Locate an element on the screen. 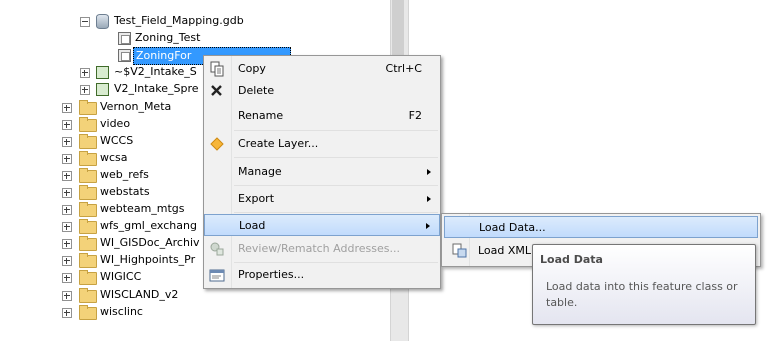 The width and height of the screenshot is (770, 341). tree-item-label: Zoning_Test is located at coordinates (168, 37).